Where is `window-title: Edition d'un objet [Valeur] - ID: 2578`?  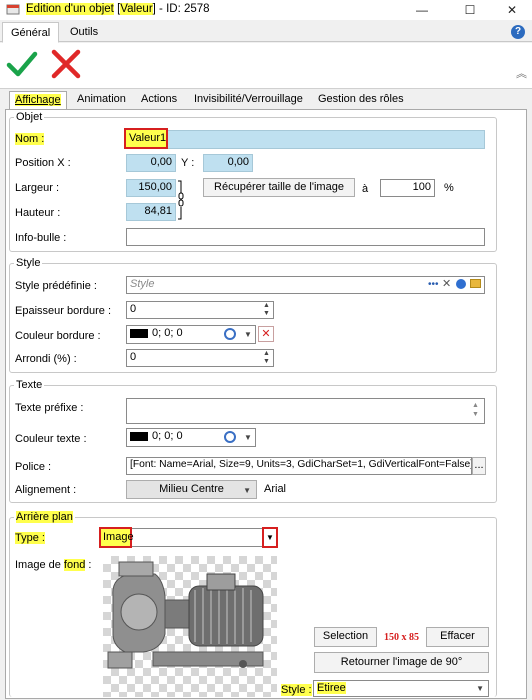
window-title: Edition d'un objet [Valeur] - ID: 2578 is located at coordinates (118, 9).